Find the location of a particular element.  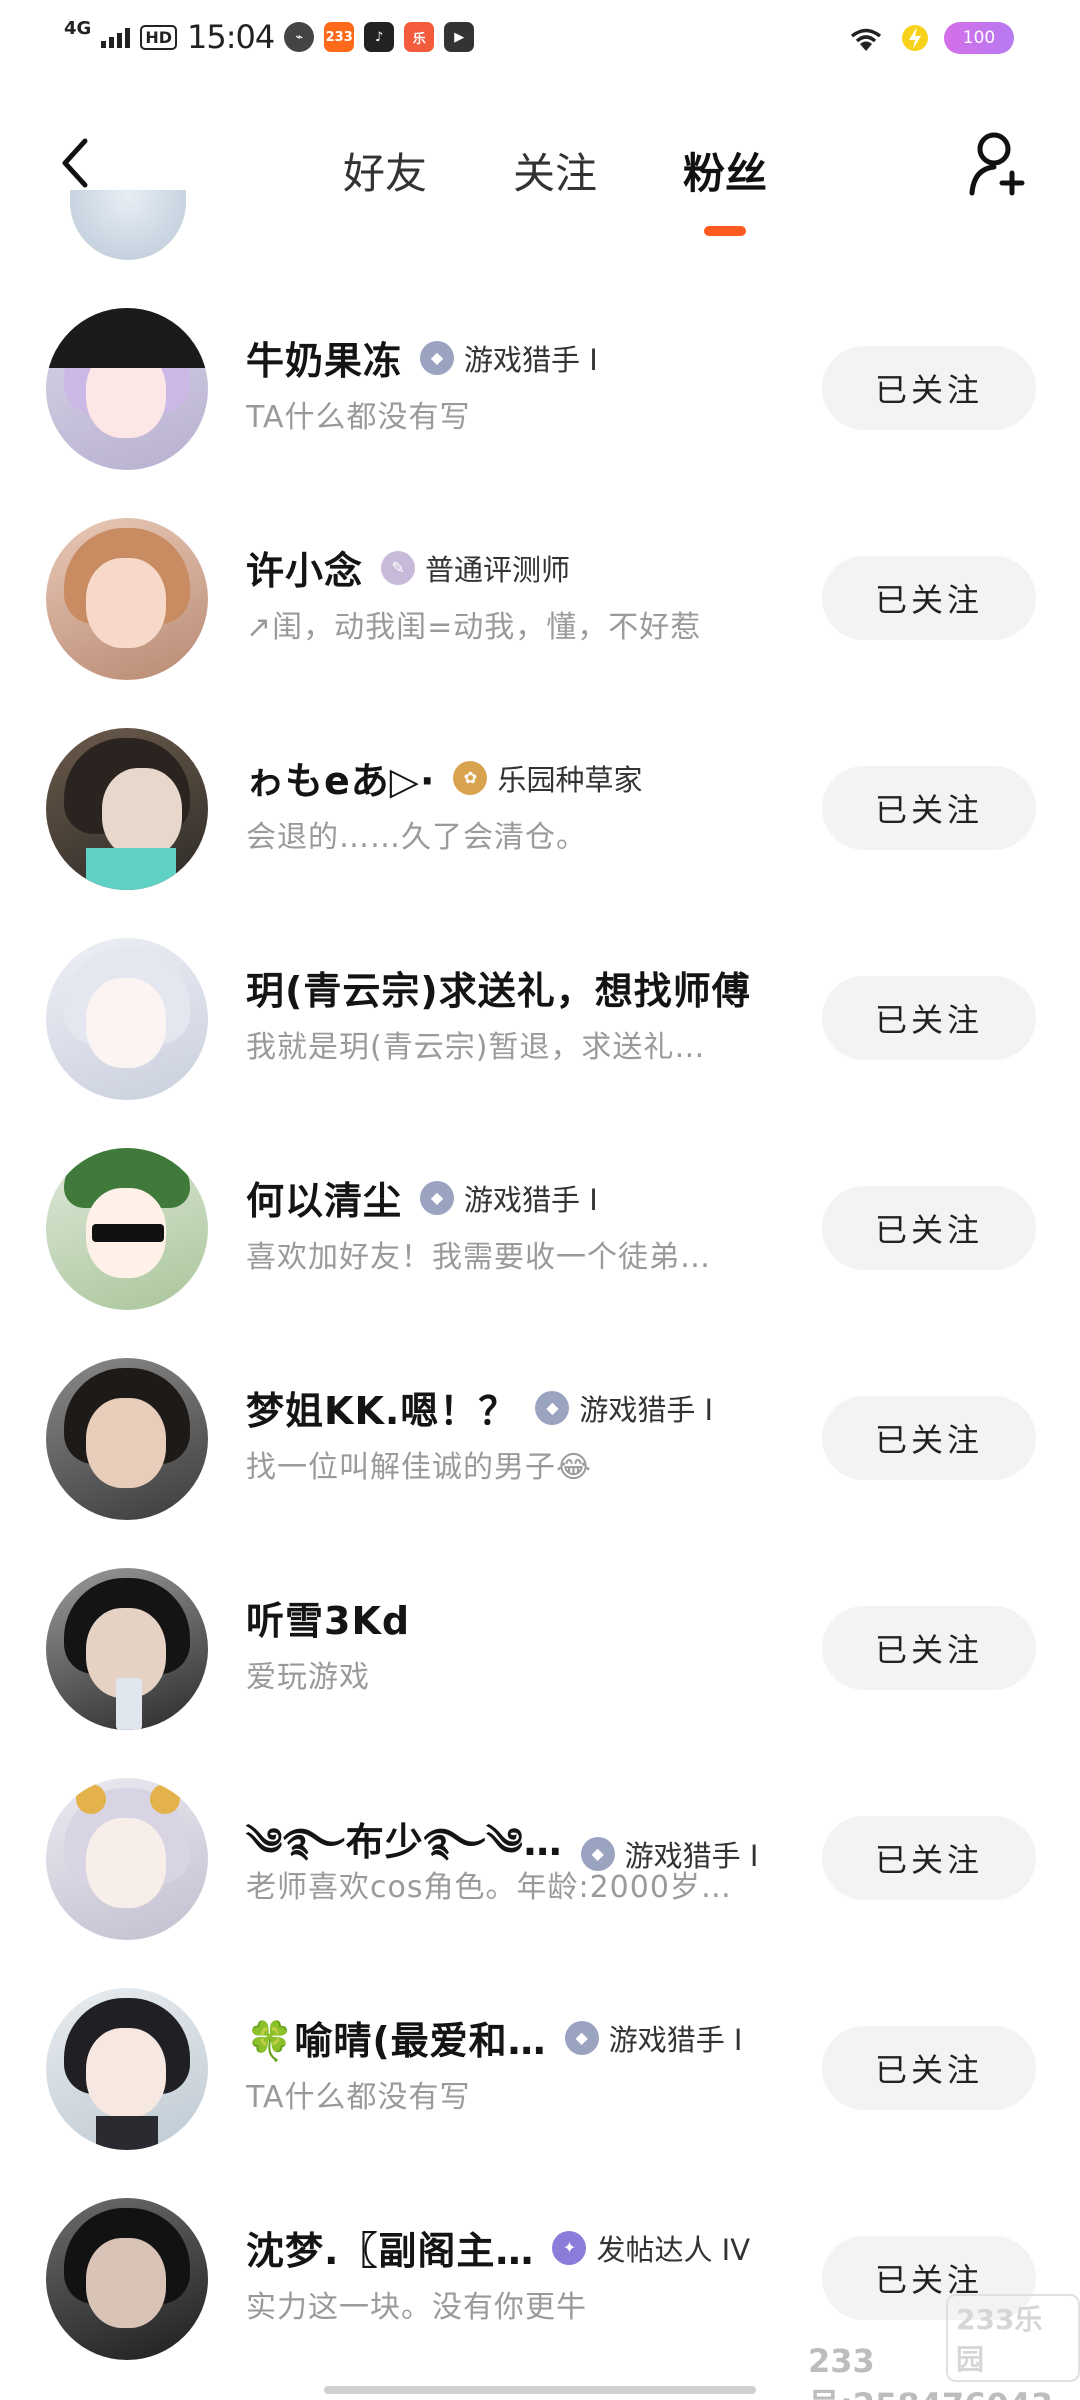

list-item: 玥(青云宗)求送礼，想找师傅 我就是玥(青云宗)暂退，求送礼… 已关注 is located at coordinates (540, 1035).